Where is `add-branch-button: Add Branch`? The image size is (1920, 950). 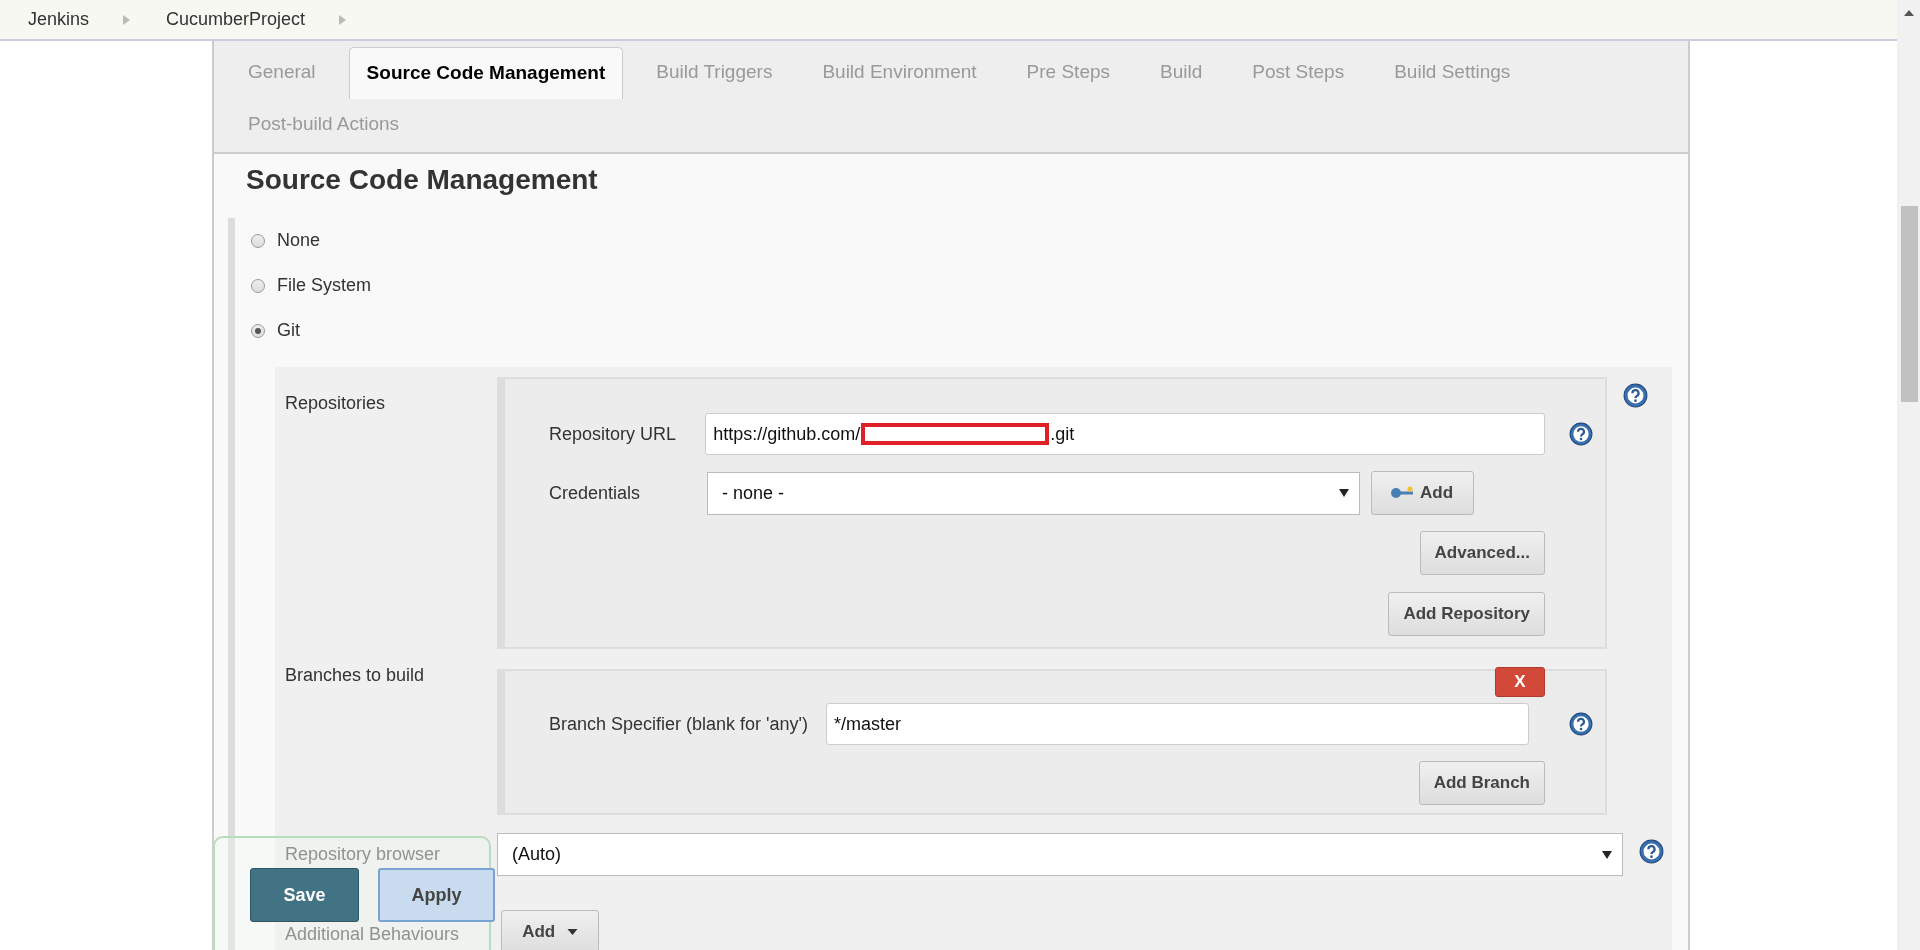
add-branch-button: Add Branch is located at coordinates (1481, 783).